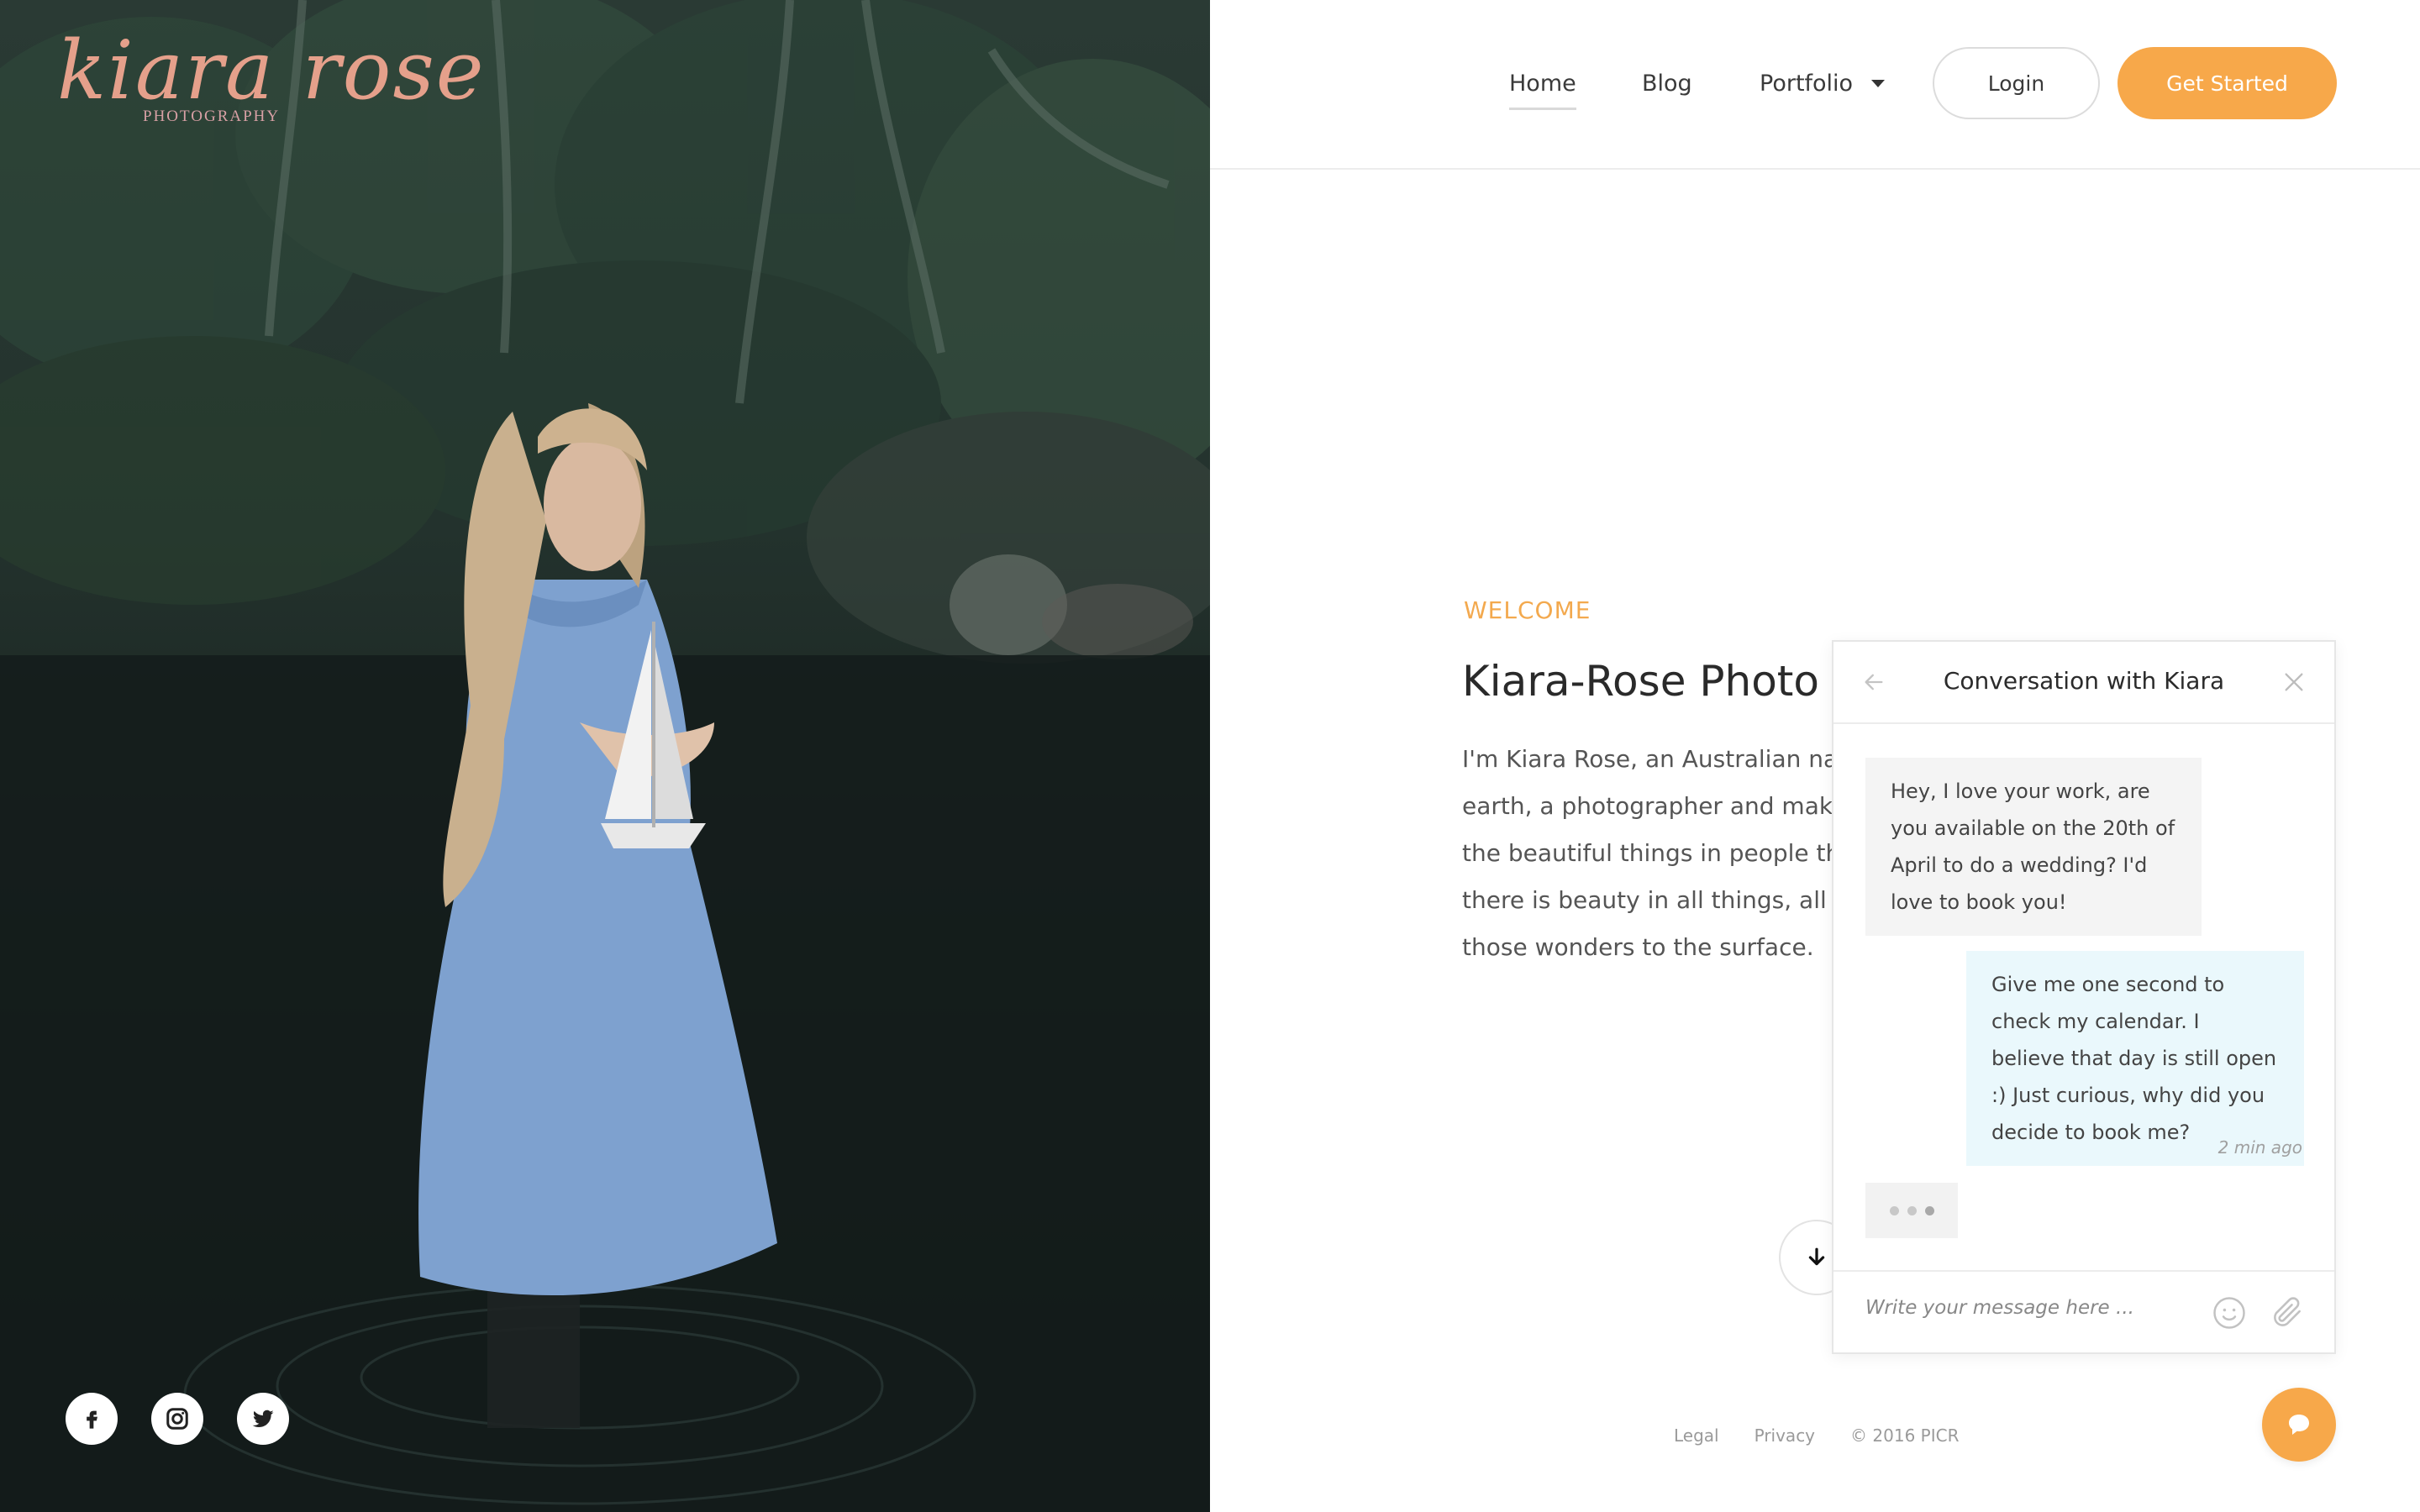 Image resolution: width=2420 pixels, height=1512 pixels. What do you see at coordinates (212, 116) in the screenshot?
I see `logo-subtitle: PHOTOGRAPHY` at bounding box center [212, 116].